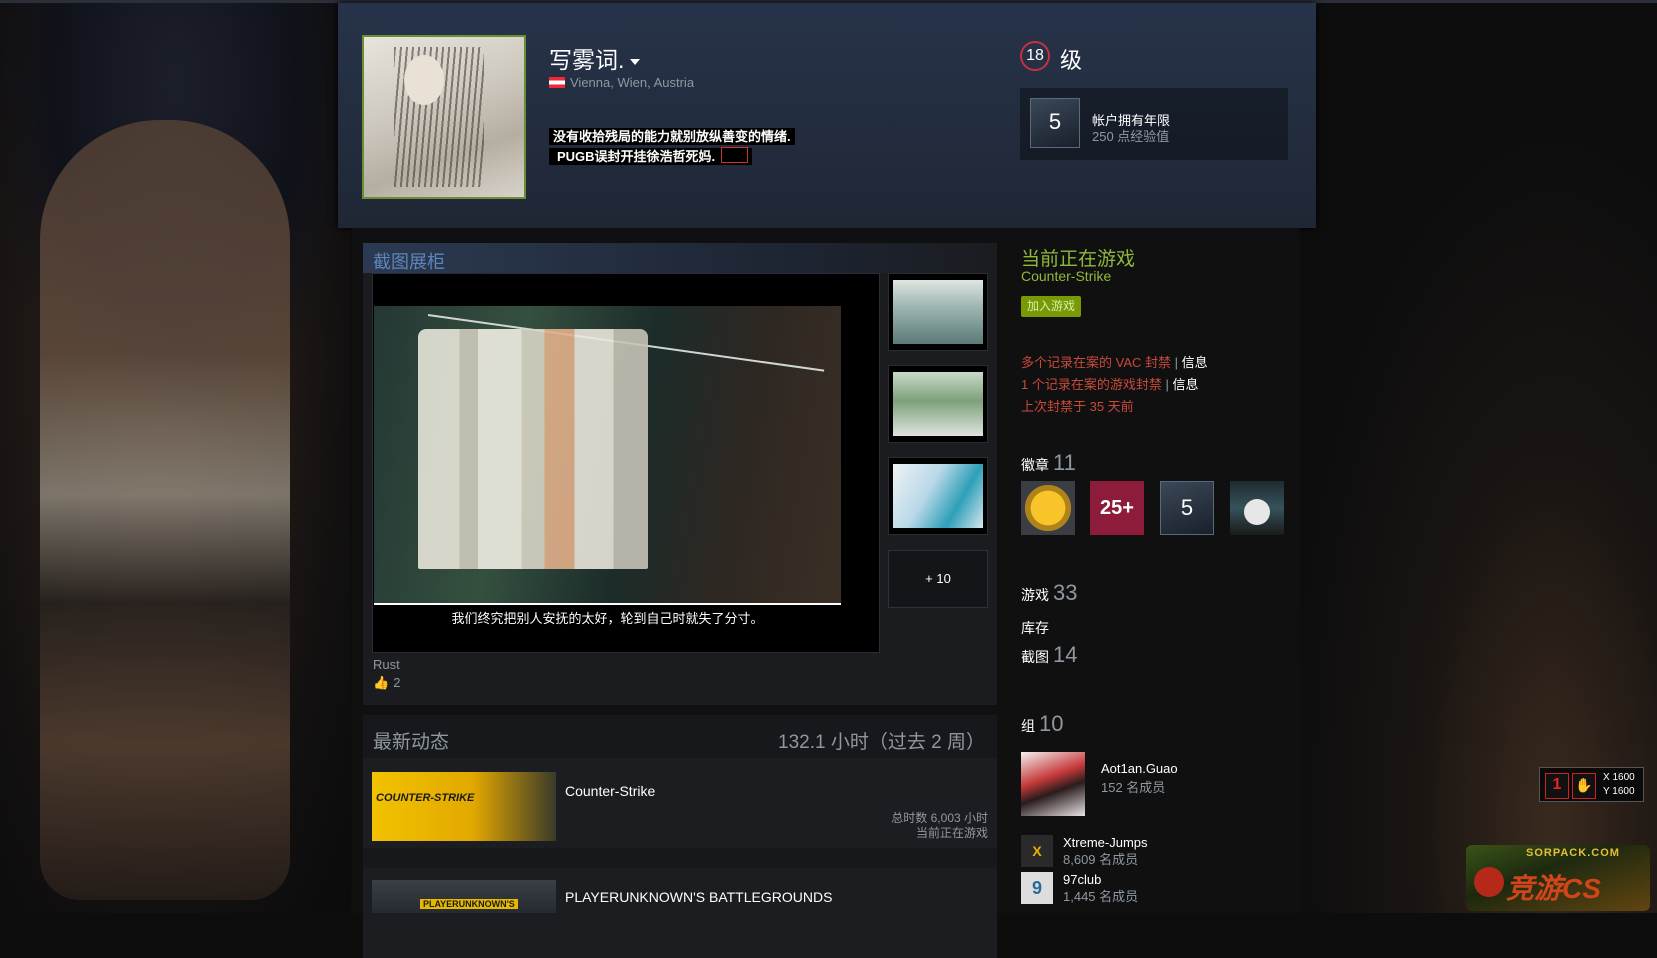 Image resolution: width=1657 pixels, height=958 pixels. What do you see at coordinates (587, 60) in the screenshot?
I see `persona-name-text: 写雾词.` at bounding box center [587, 60].